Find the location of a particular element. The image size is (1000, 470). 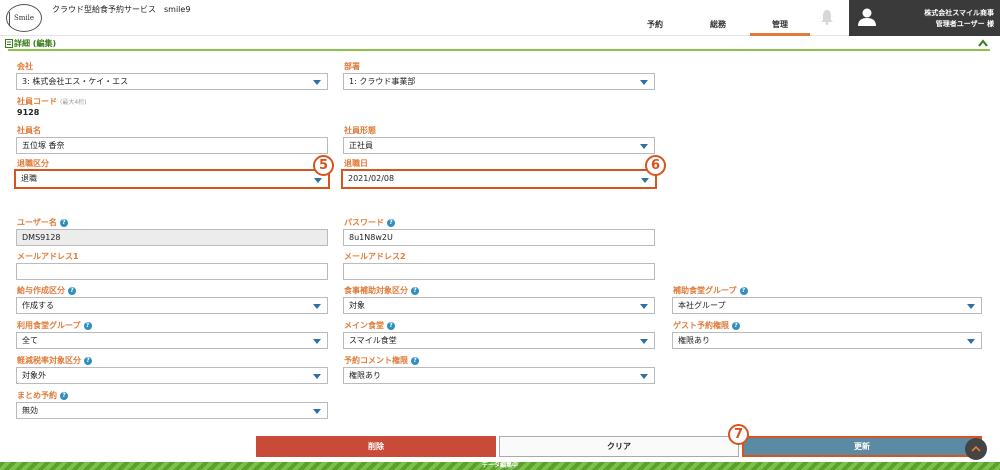

aux-cafeteria-group-select: 本社グループ is located at coordinates (827, 305).